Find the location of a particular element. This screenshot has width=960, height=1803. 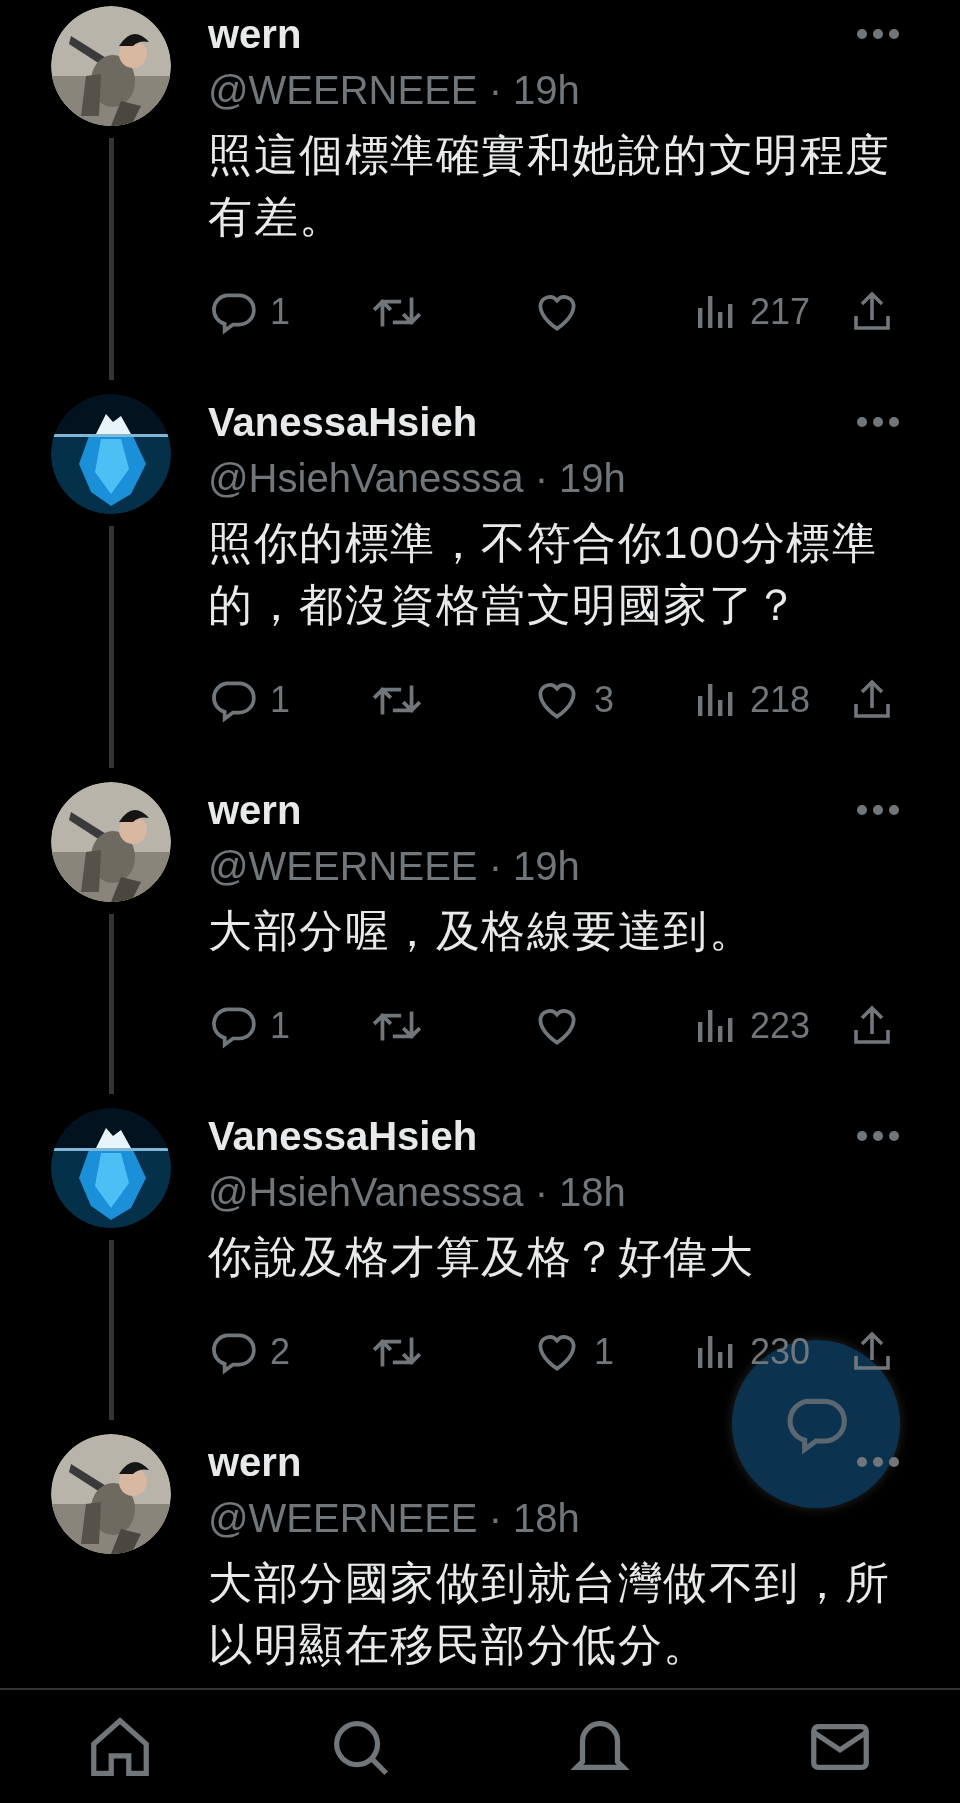

user-handle: @HsiehVanesssa · 19h is located at coordinates (417, 478).